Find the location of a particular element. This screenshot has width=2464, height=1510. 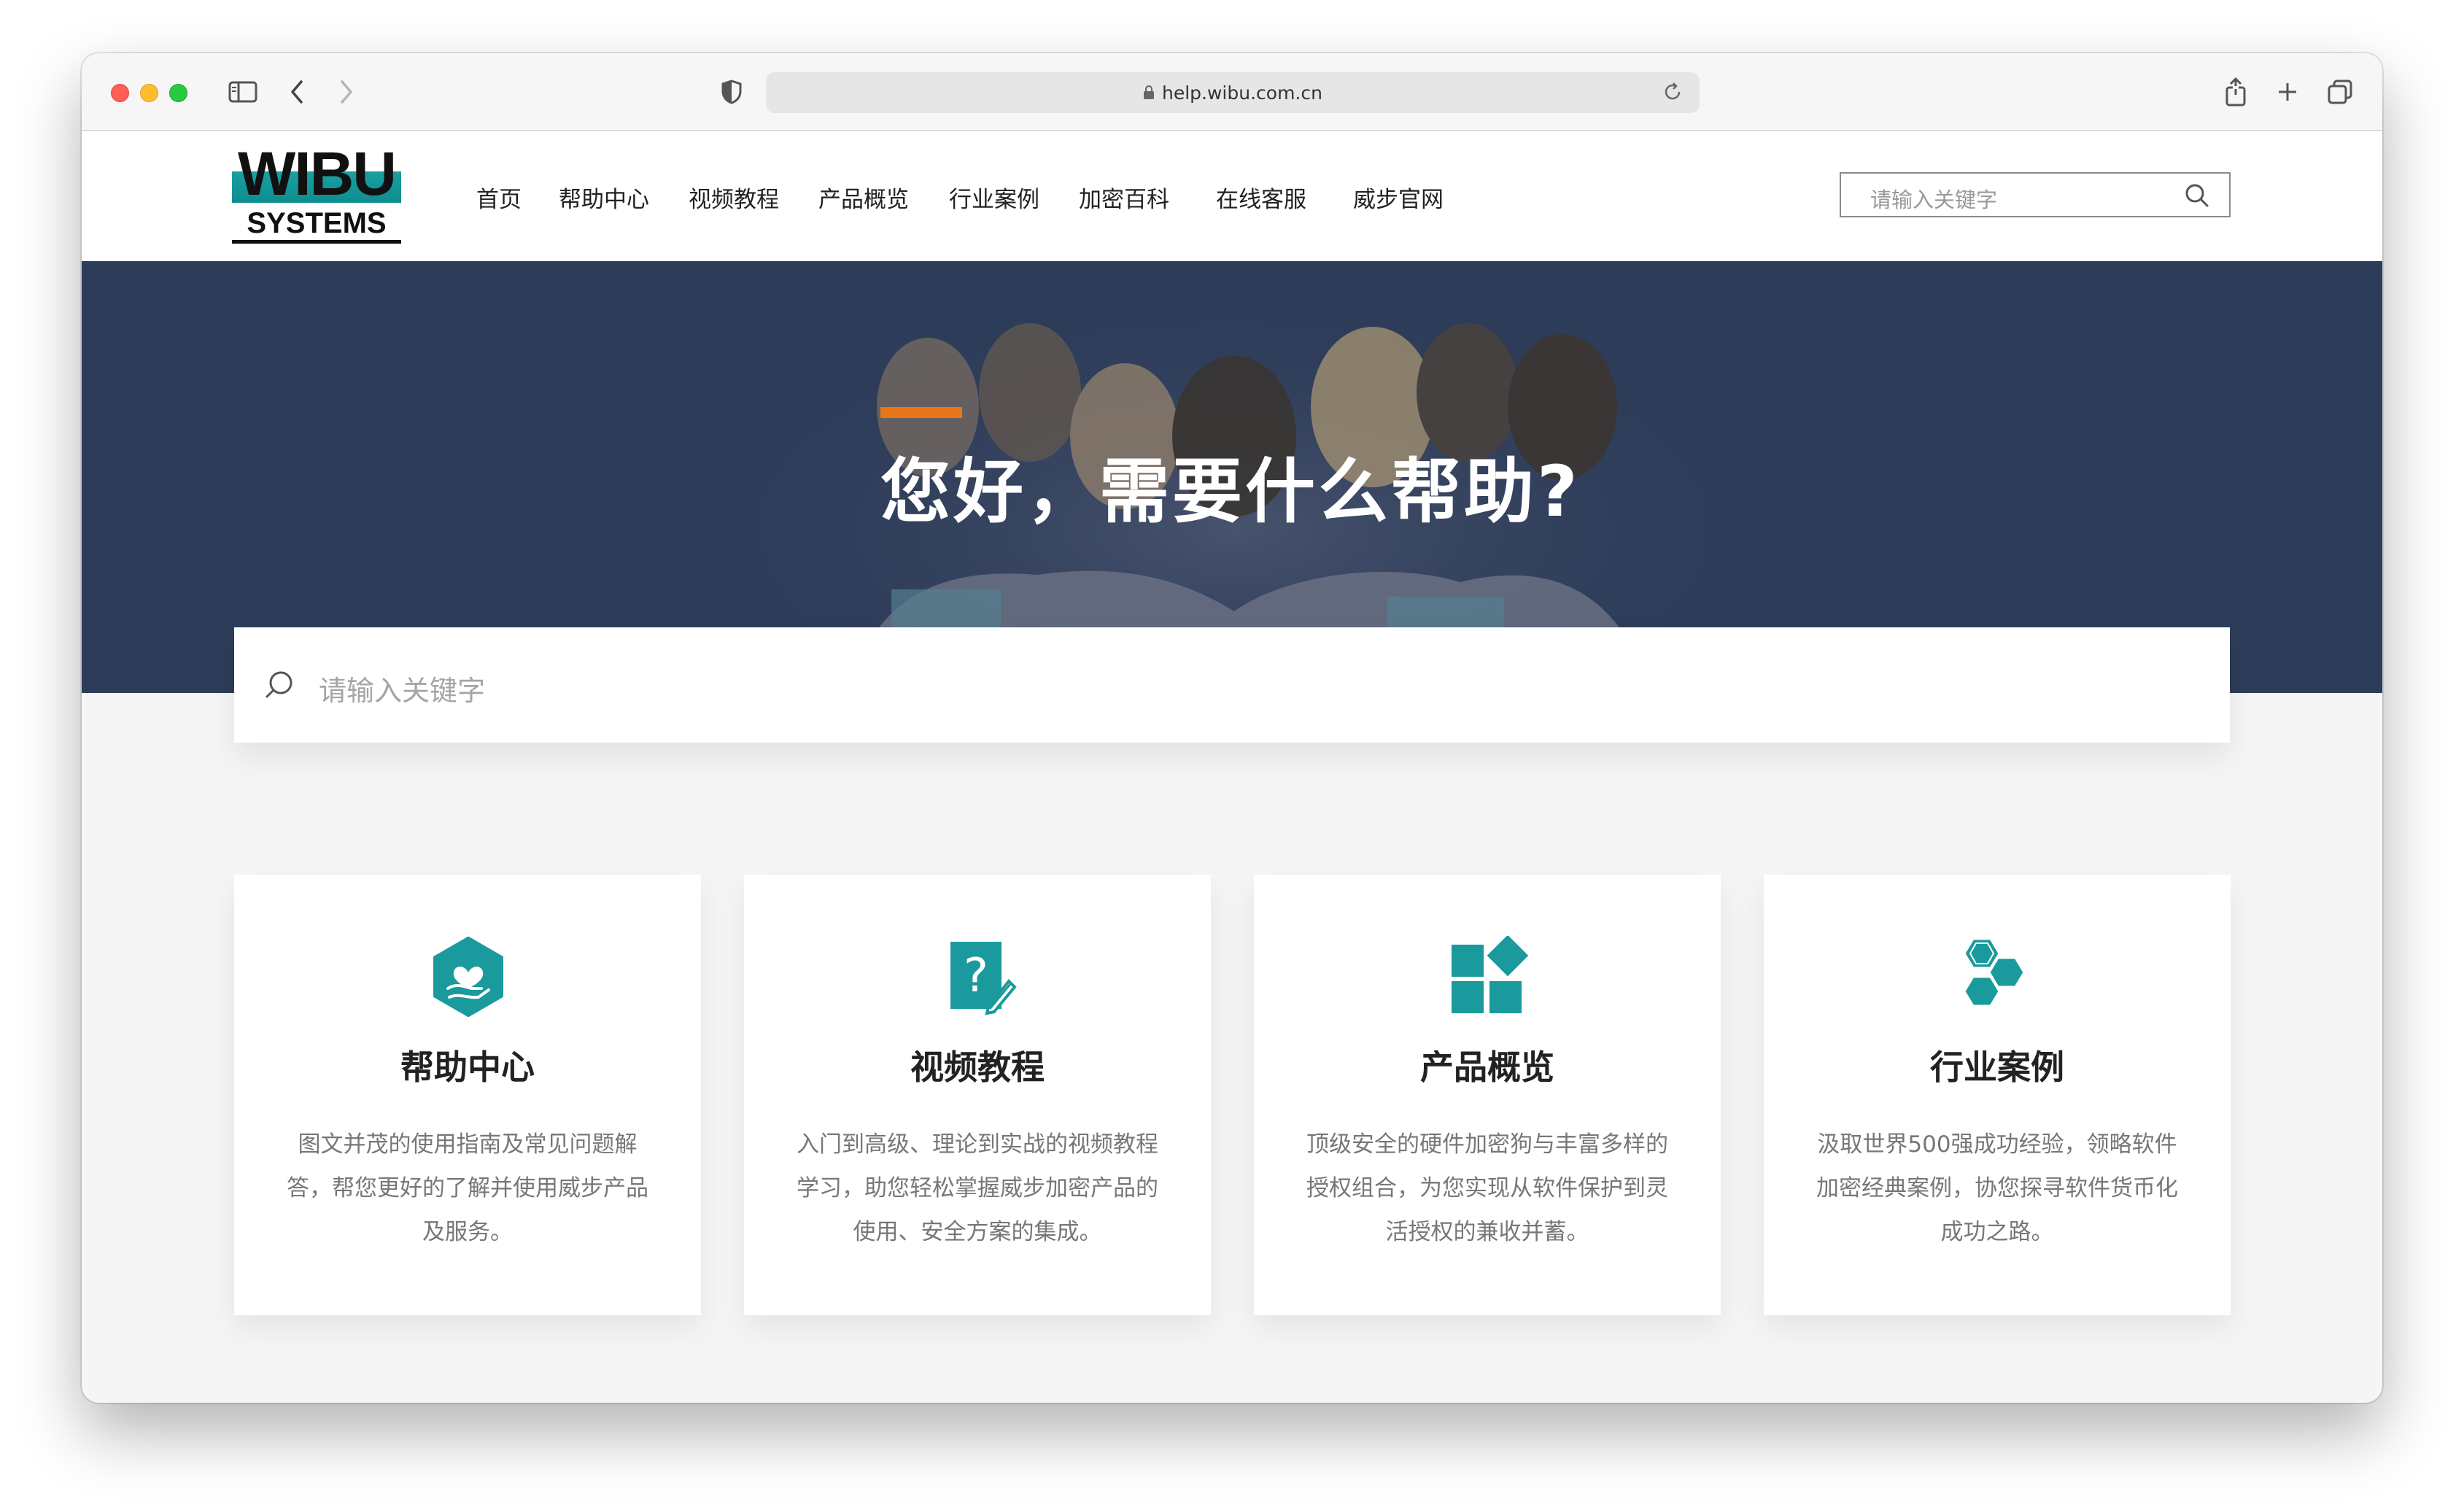

wibu-logo: WIBU SYSTEMS is located at coordinates (316, 193).